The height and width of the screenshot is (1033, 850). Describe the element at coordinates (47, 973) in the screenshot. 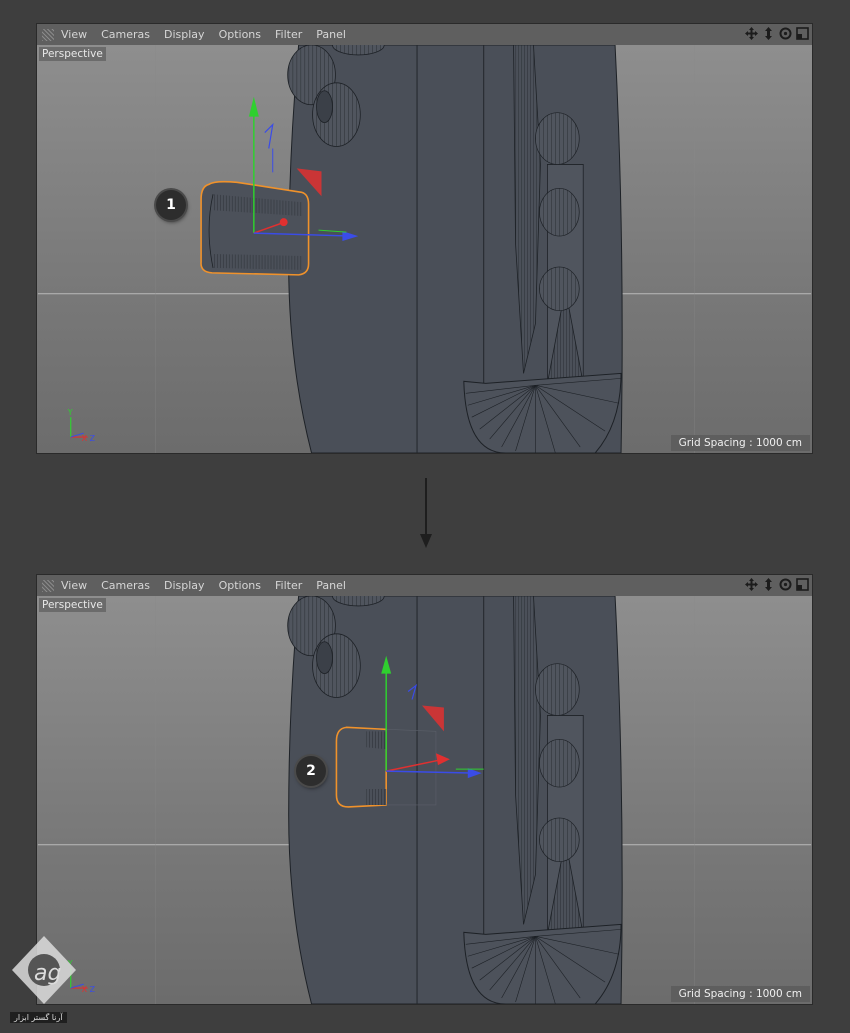

I see `svg-text: ag` at that location.